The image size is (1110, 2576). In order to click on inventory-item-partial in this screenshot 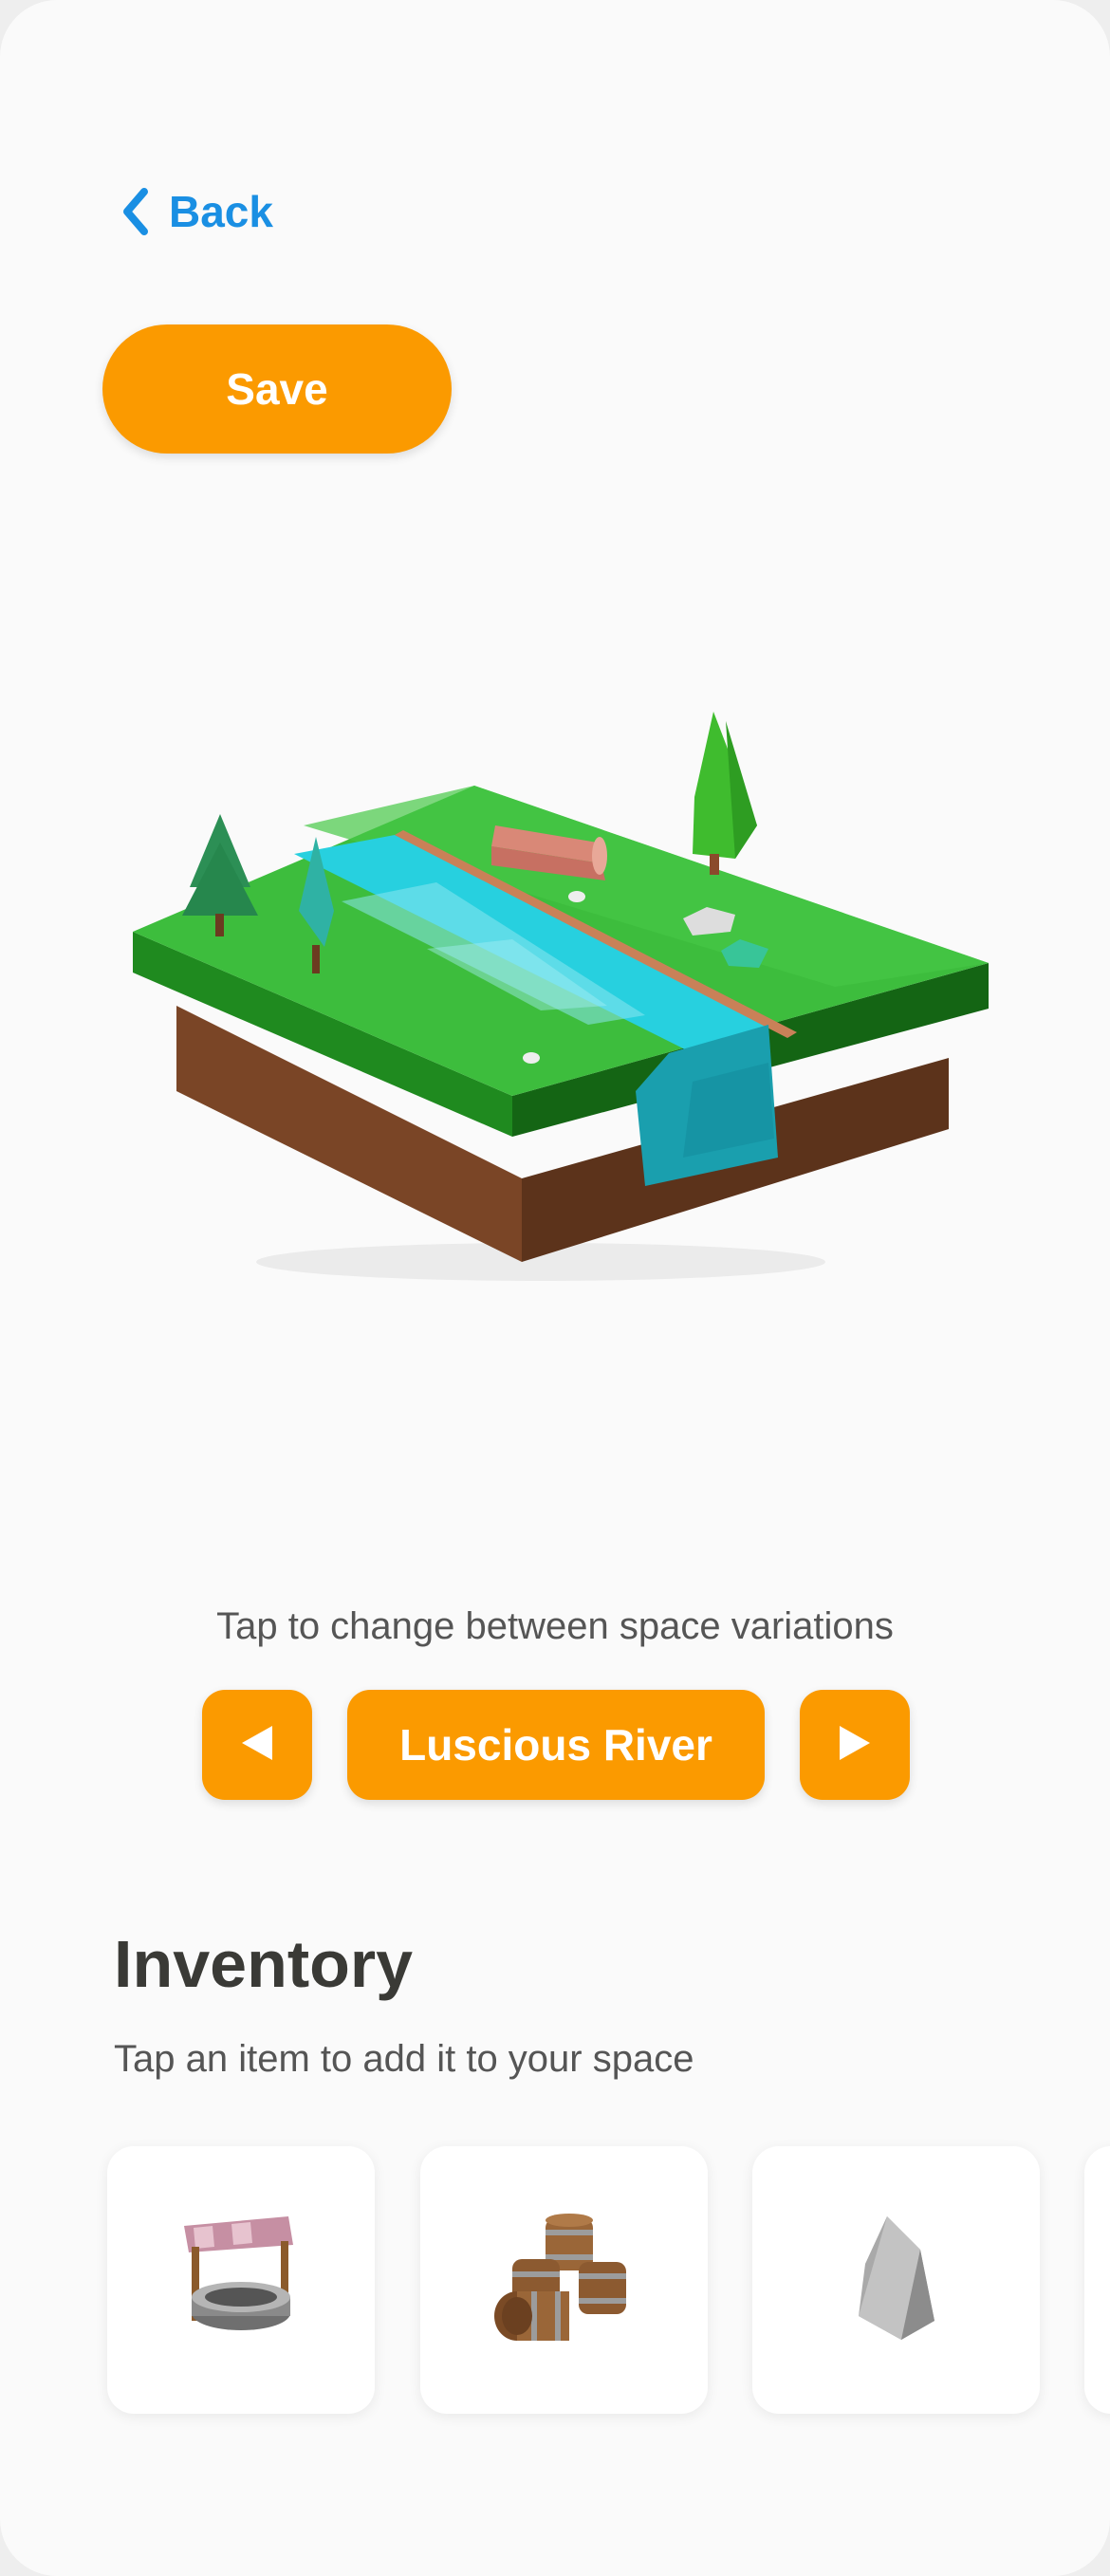, I will do `click(1097, 2280)`.